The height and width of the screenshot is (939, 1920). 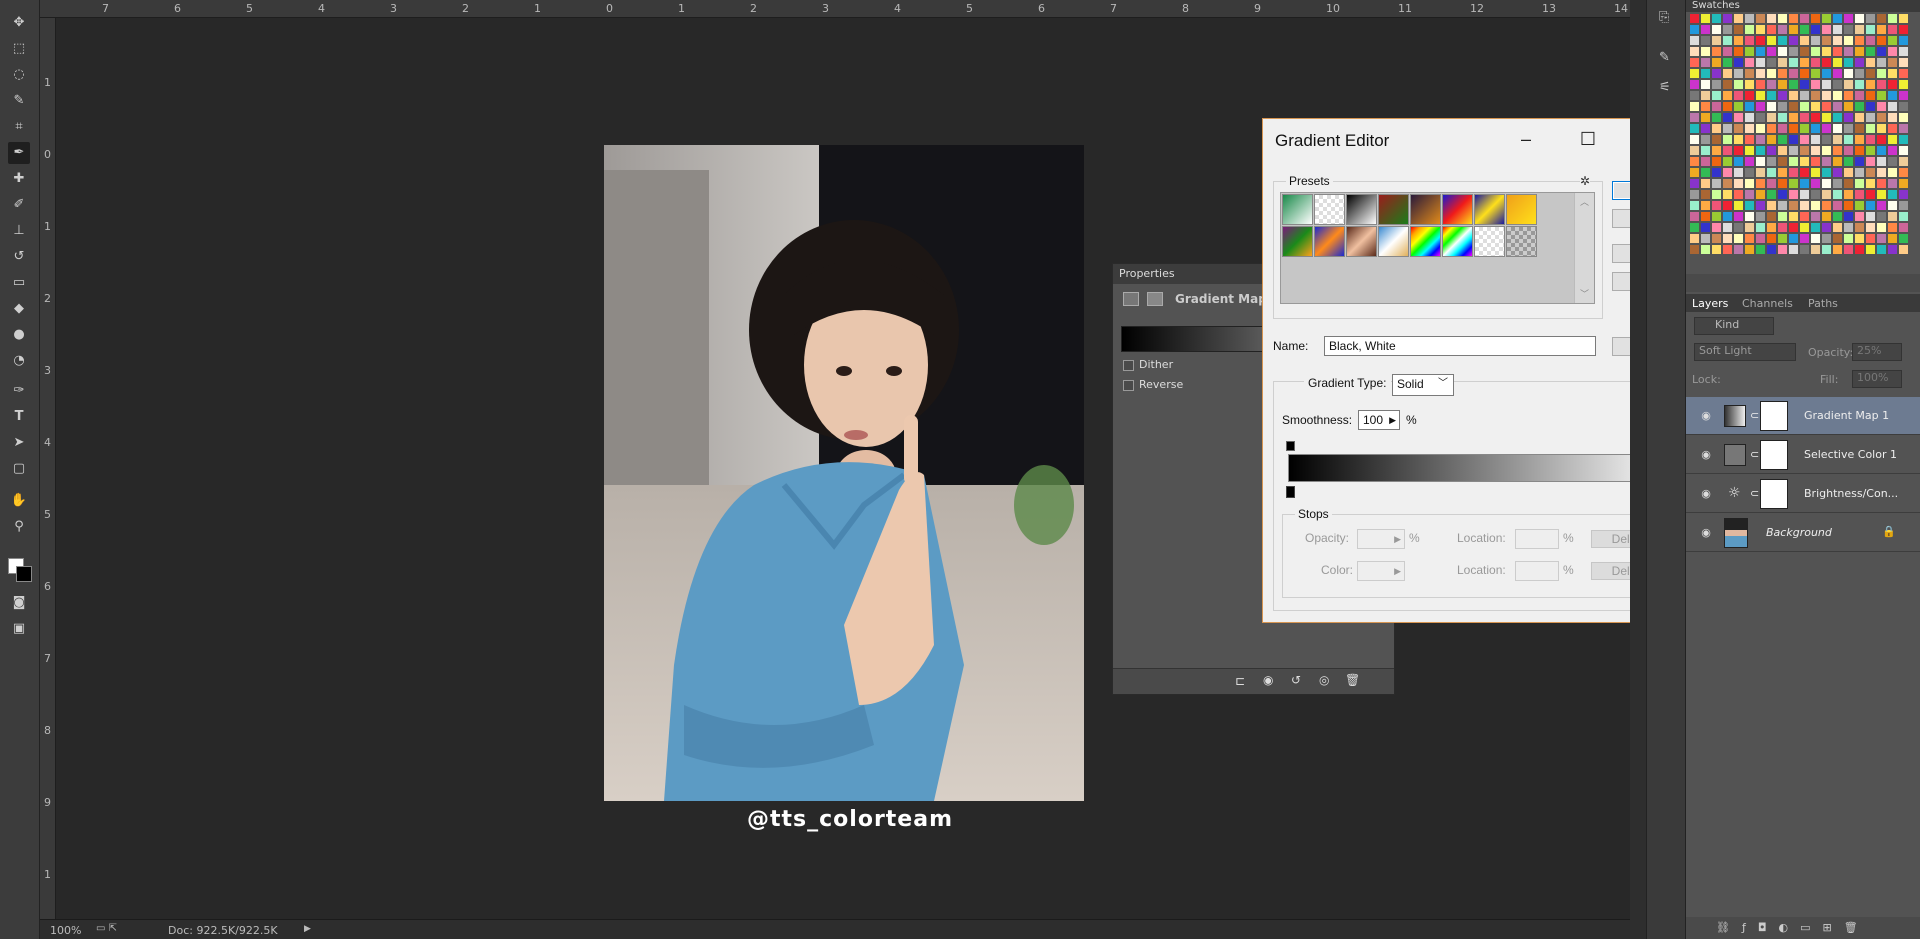 I want to click on tab-paths: Paths, so click(x=1823, y=303).